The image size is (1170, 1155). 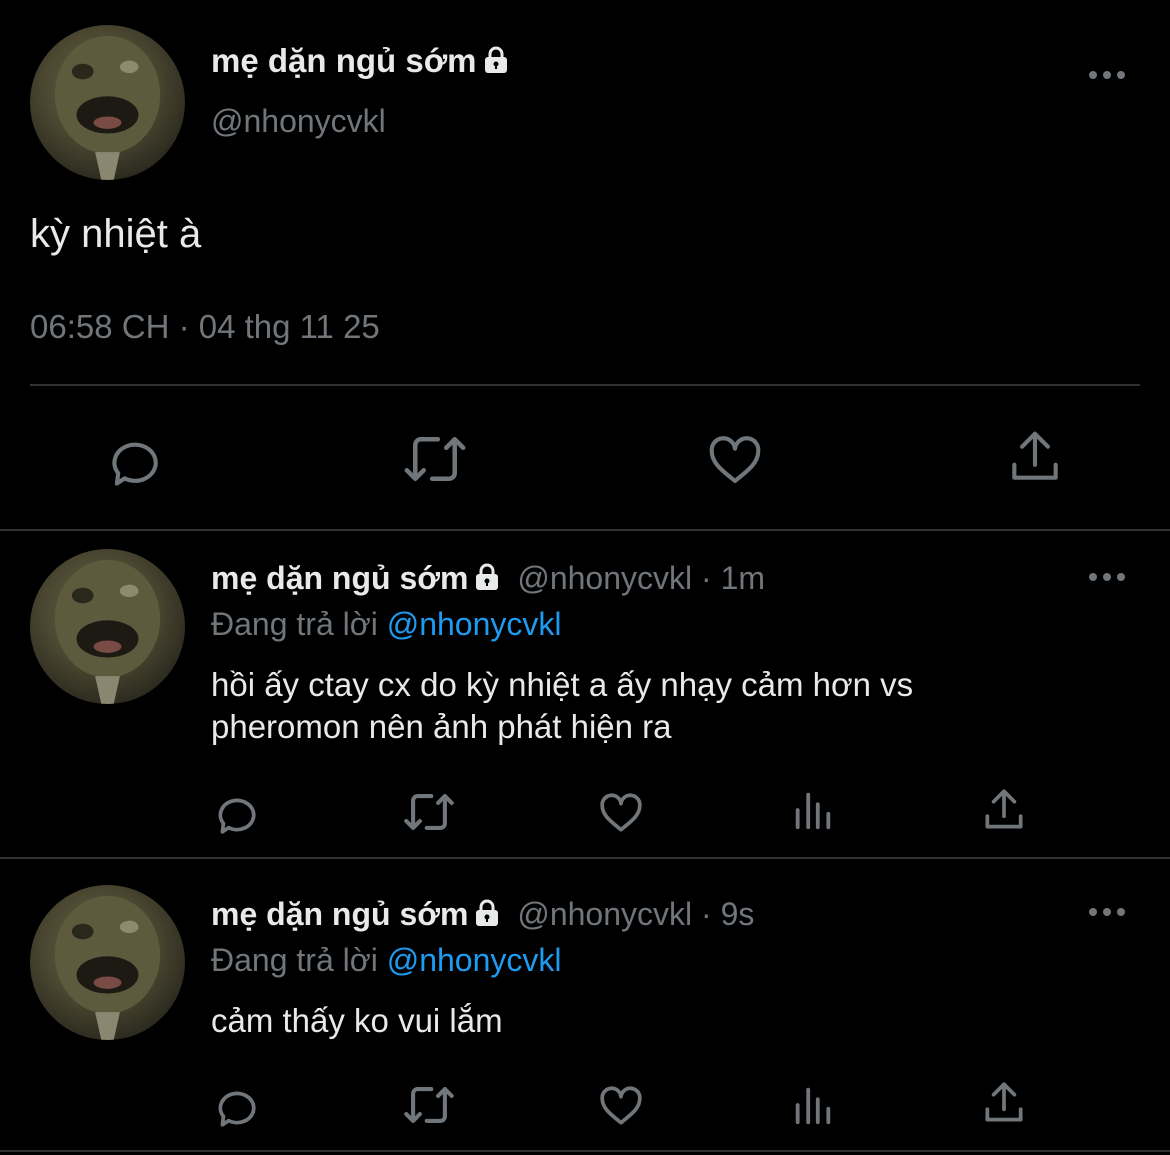 What do you see at coordinates (733, 578) in the screenshot?
I see `reply-time: · 1m` at bounding box center [733, 578].